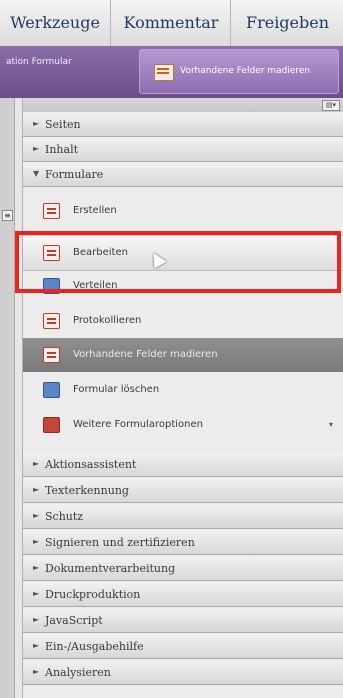  I want to click on section-aktionsassistent: ► Aktionsassistent, so click(183, 464).